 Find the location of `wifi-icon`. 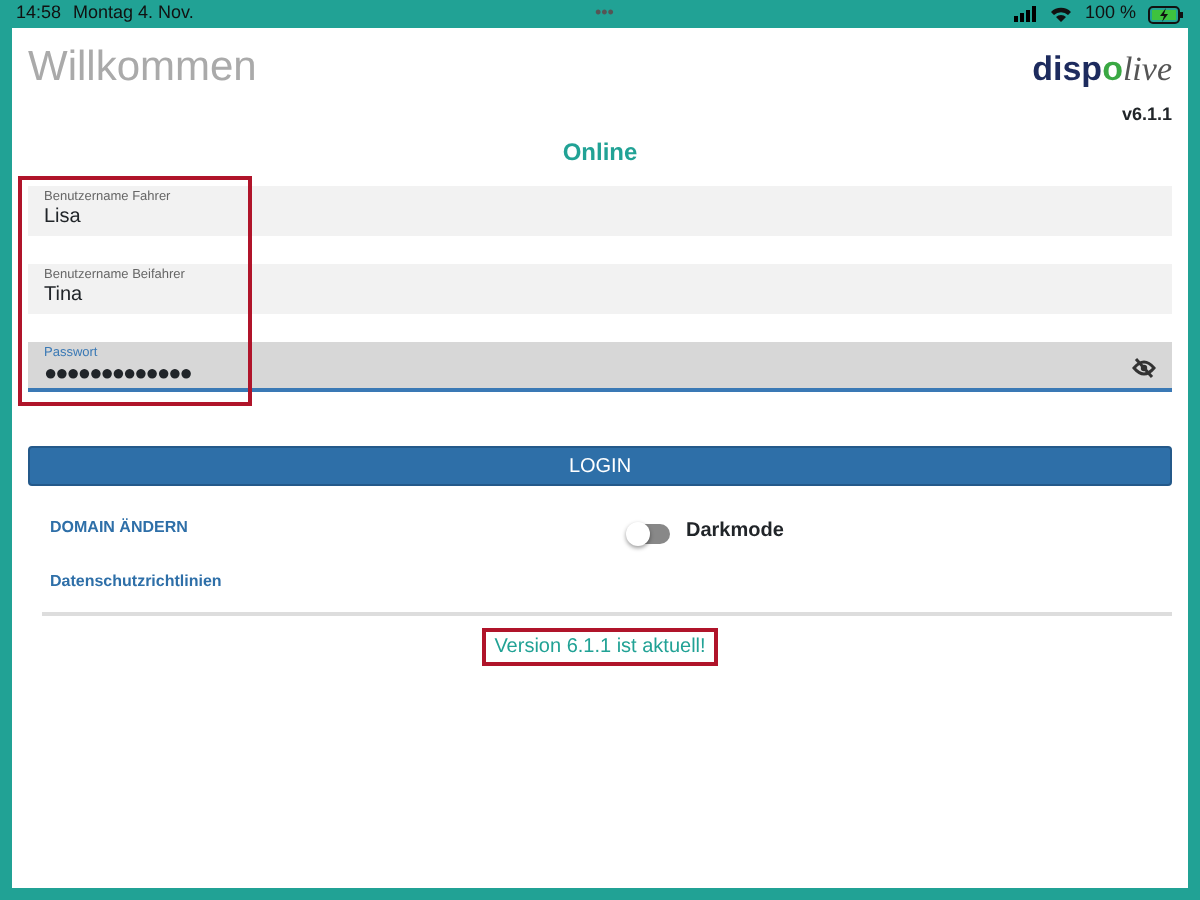

wifi-icon is located at coordinates (1061, 14).